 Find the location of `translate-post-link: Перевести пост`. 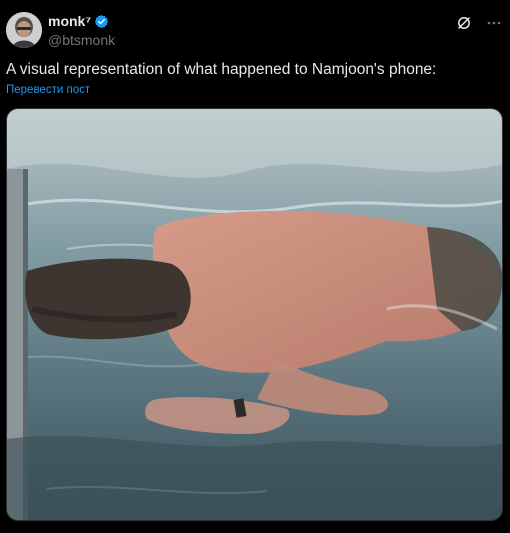

translate-post-link: Перевести пост is located at coordinates (48, 90).